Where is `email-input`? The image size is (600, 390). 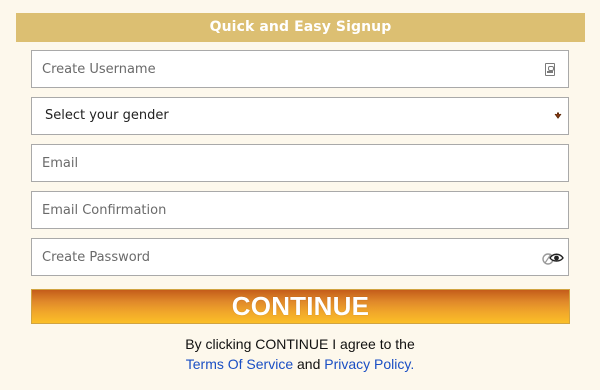
email-input is located at coordinates (300, 163).